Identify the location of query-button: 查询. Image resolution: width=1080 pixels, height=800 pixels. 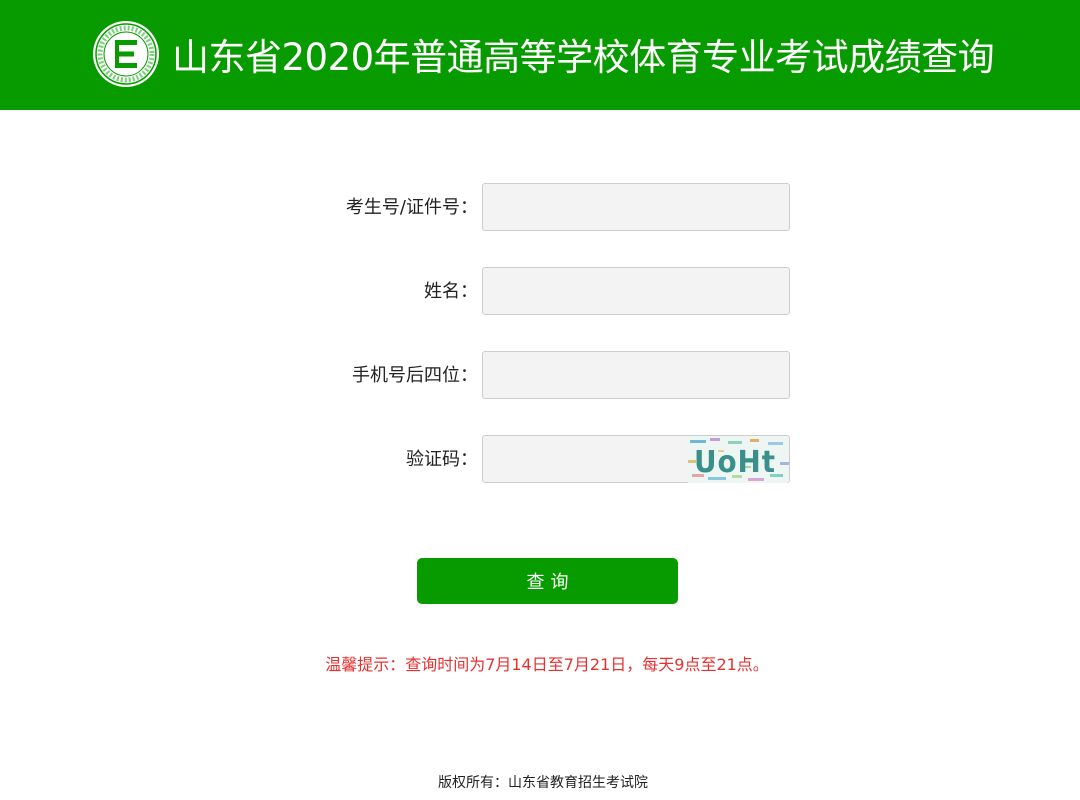
(547, 581).